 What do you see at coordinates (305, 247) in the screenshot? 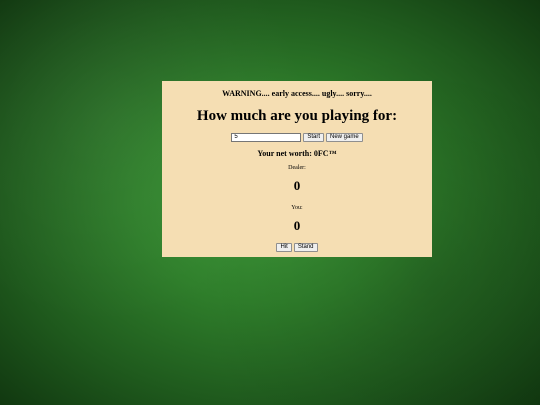
I see `stand-button: Stand` at bounding box center [305, 247].